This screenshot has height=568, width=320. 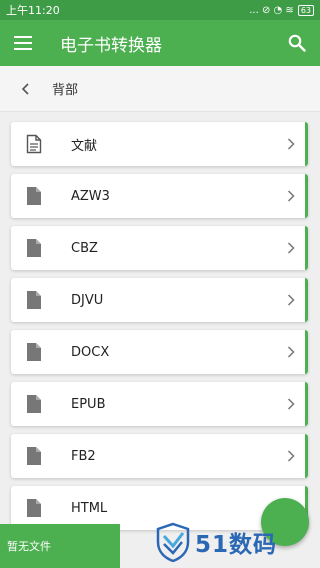 What do you see at coordinates (159, 248) in the screenshot?
I see `list-item: CBZ` at bounding box center [159, 248].